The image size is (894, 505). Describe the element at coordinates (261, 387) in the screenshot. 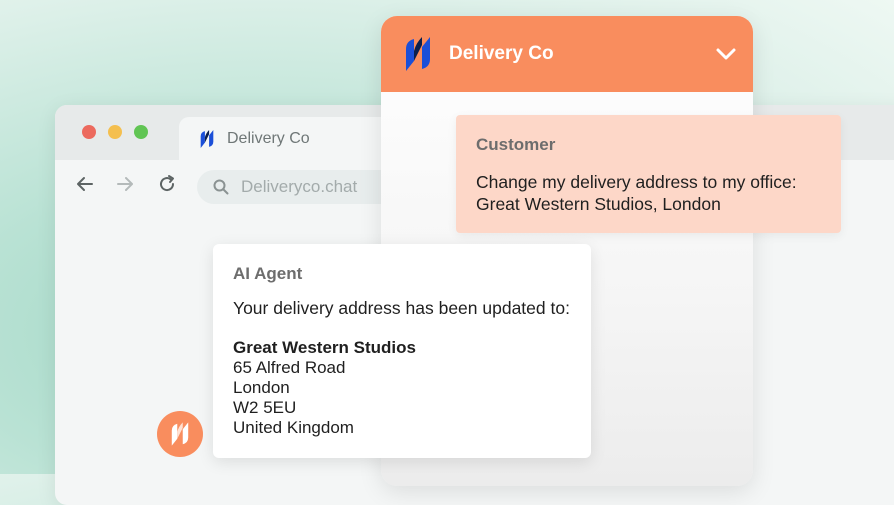

I see `address-line2: London` at that location.